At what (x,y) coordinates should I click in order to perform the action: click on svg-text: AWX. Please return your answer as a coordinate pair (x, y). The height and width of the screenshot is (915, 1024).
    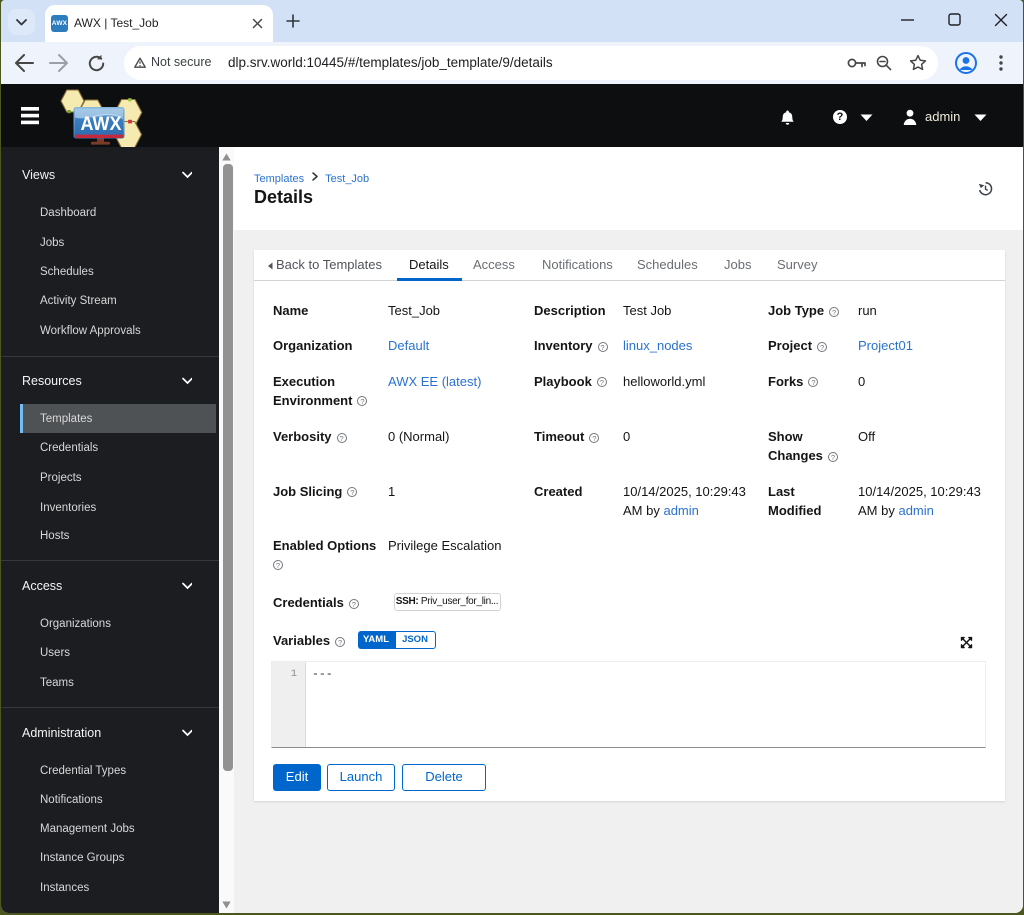
    Looking at the image, I should click on (101, 124).